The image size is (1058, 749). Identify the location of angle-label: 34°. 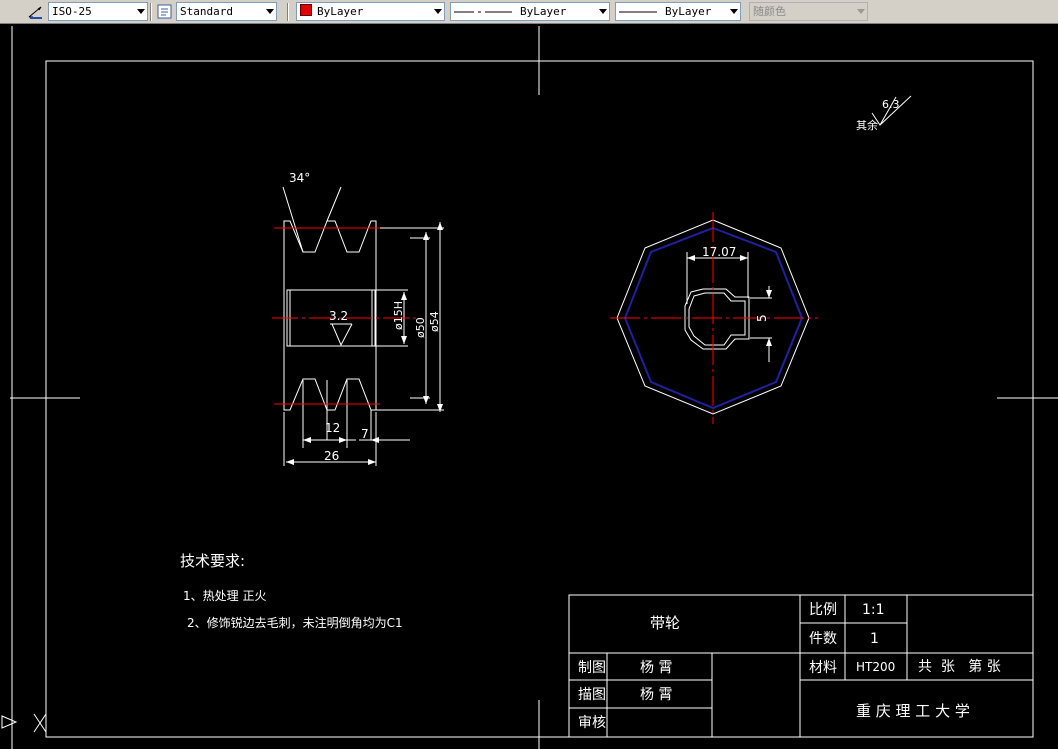
(299, 178).